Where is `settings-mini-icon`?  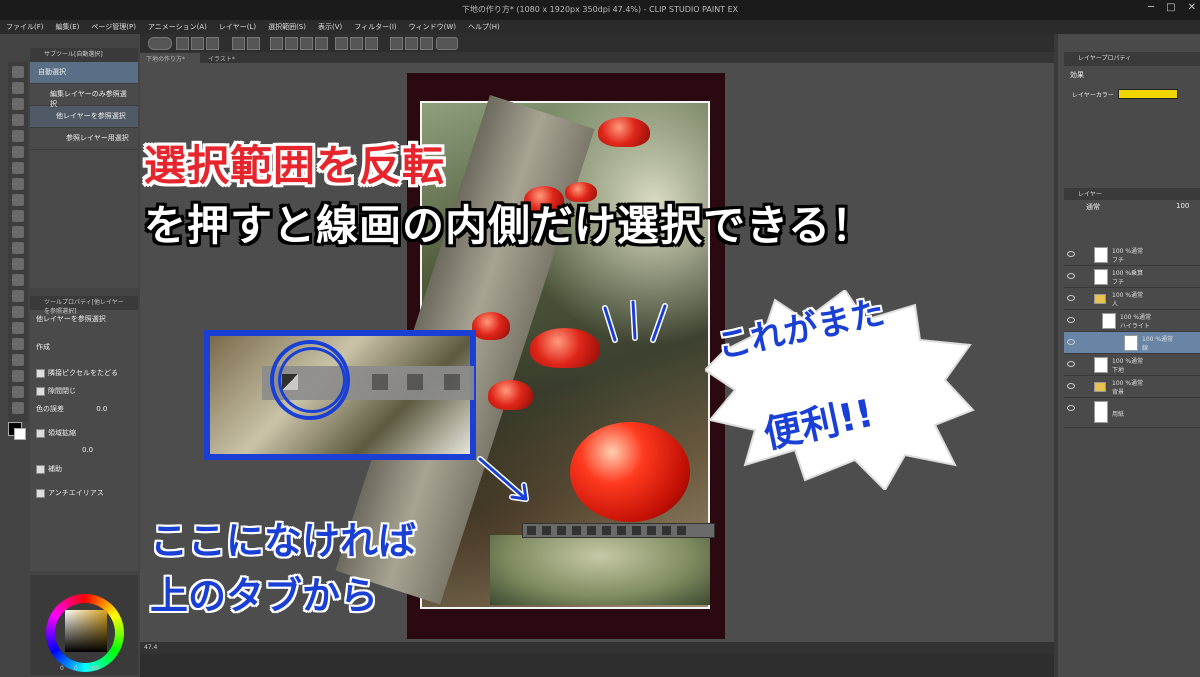
settings-mini-icon is located at coordinates (681, 530).